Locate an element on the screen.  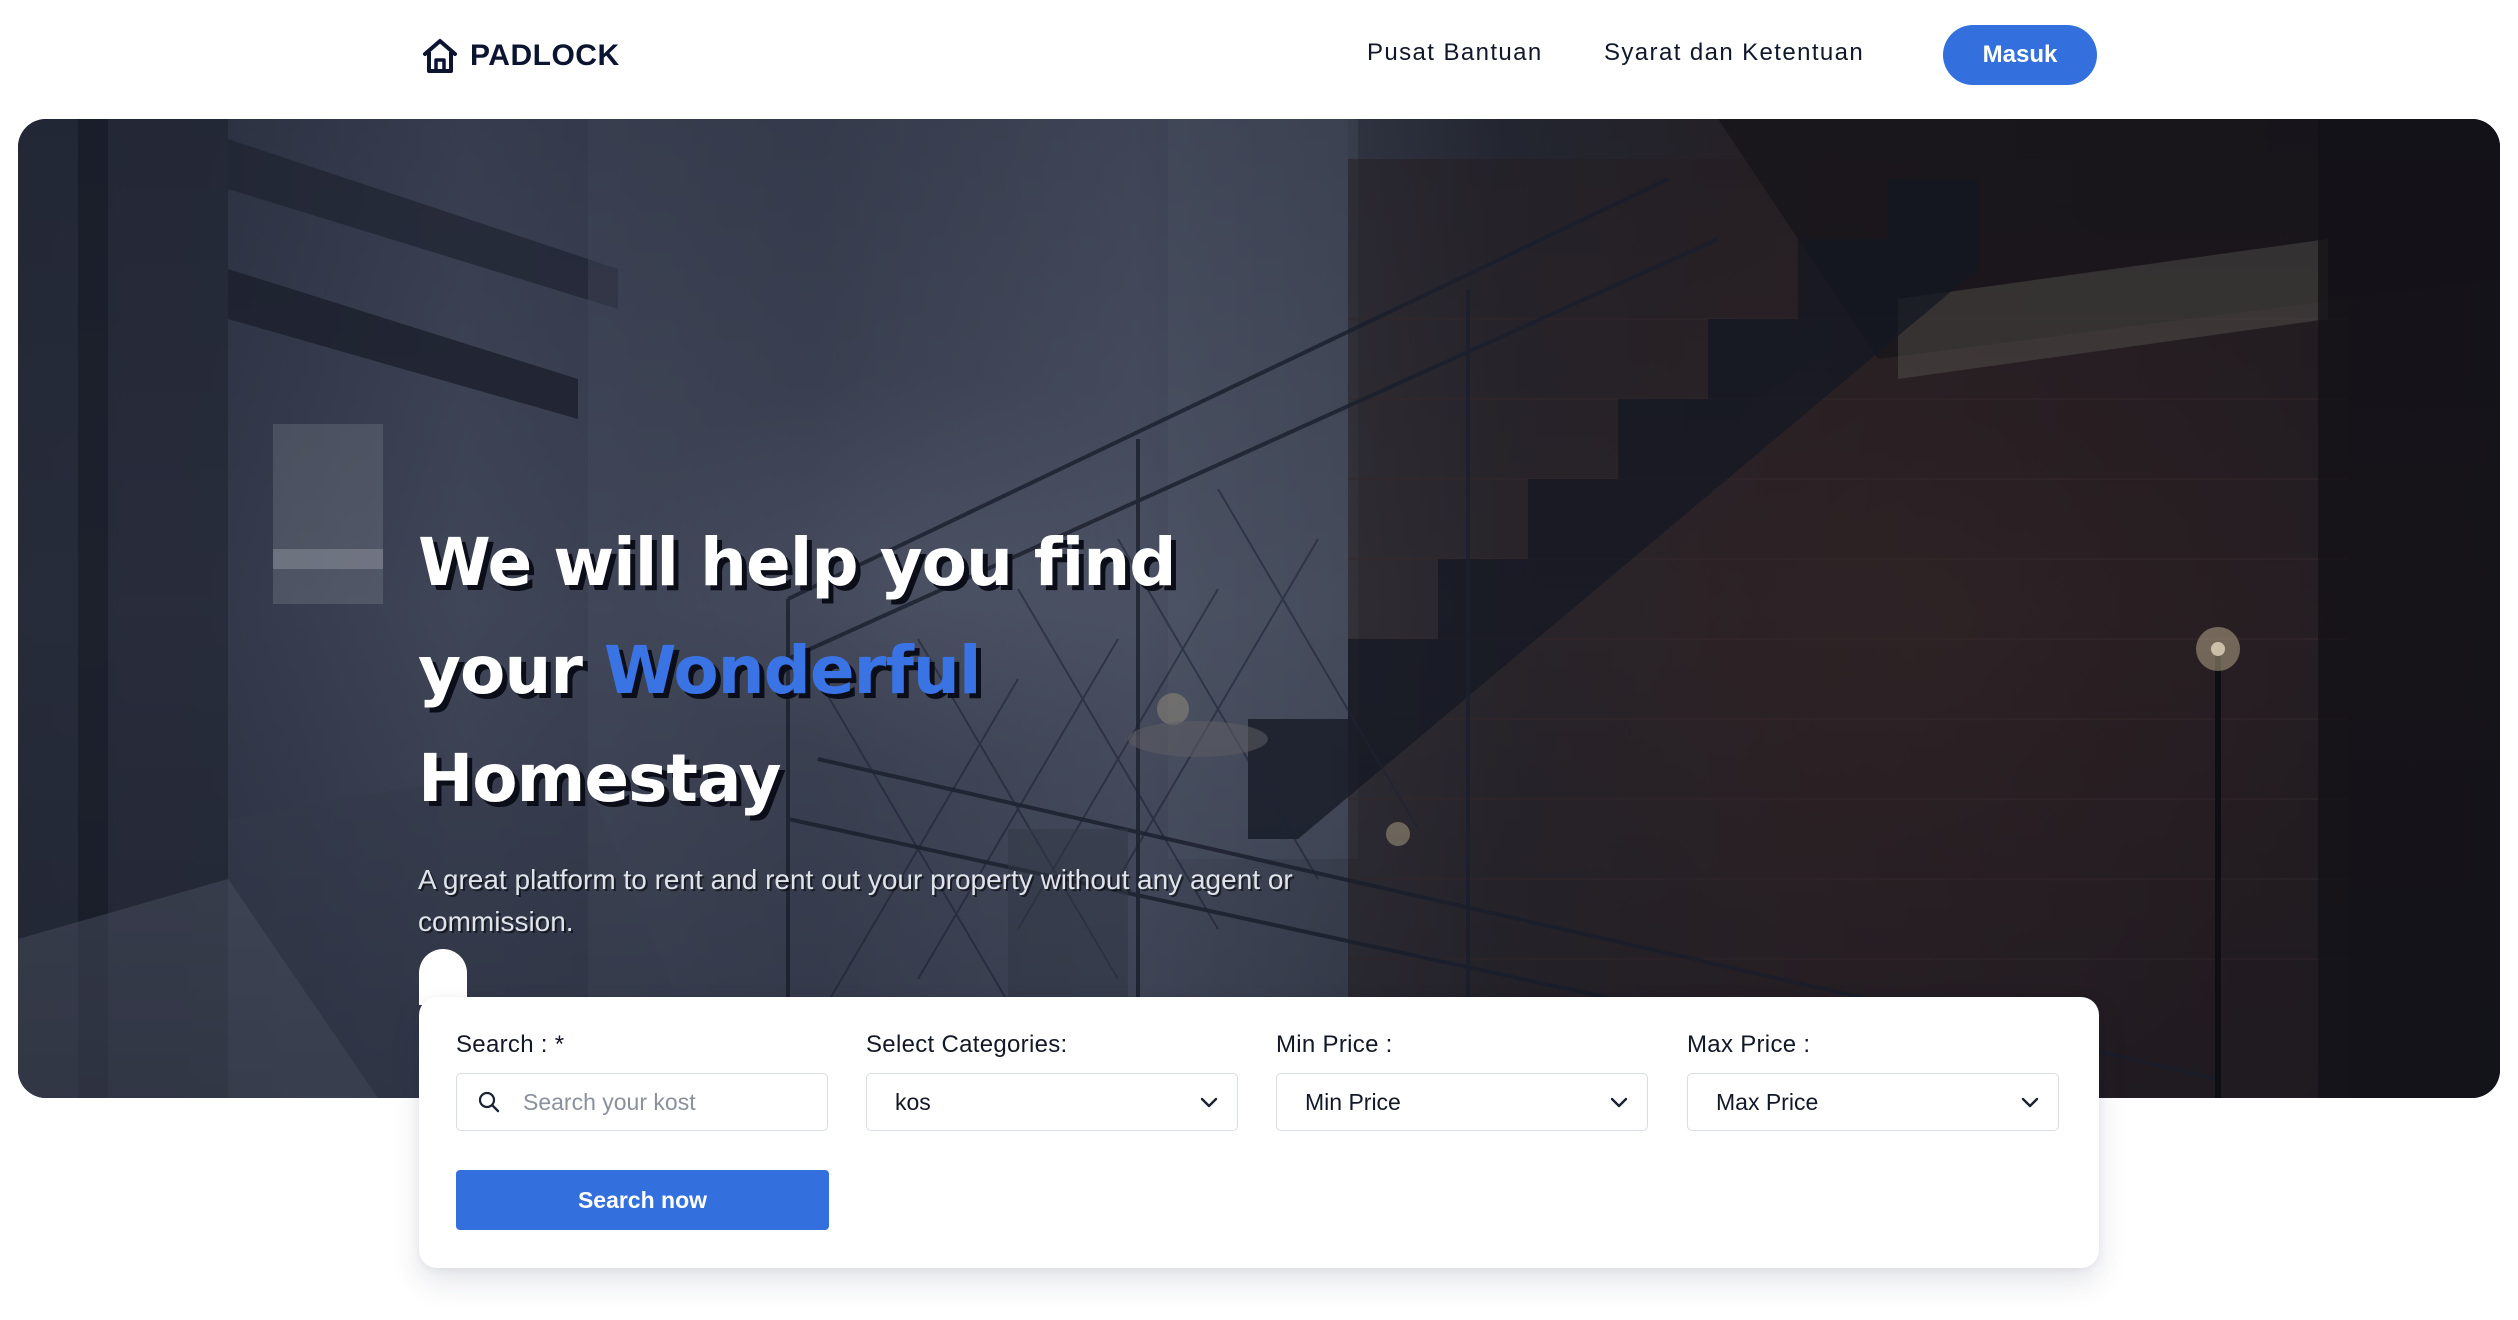
login-button: Masuk is located at coordinates (2020, 55).